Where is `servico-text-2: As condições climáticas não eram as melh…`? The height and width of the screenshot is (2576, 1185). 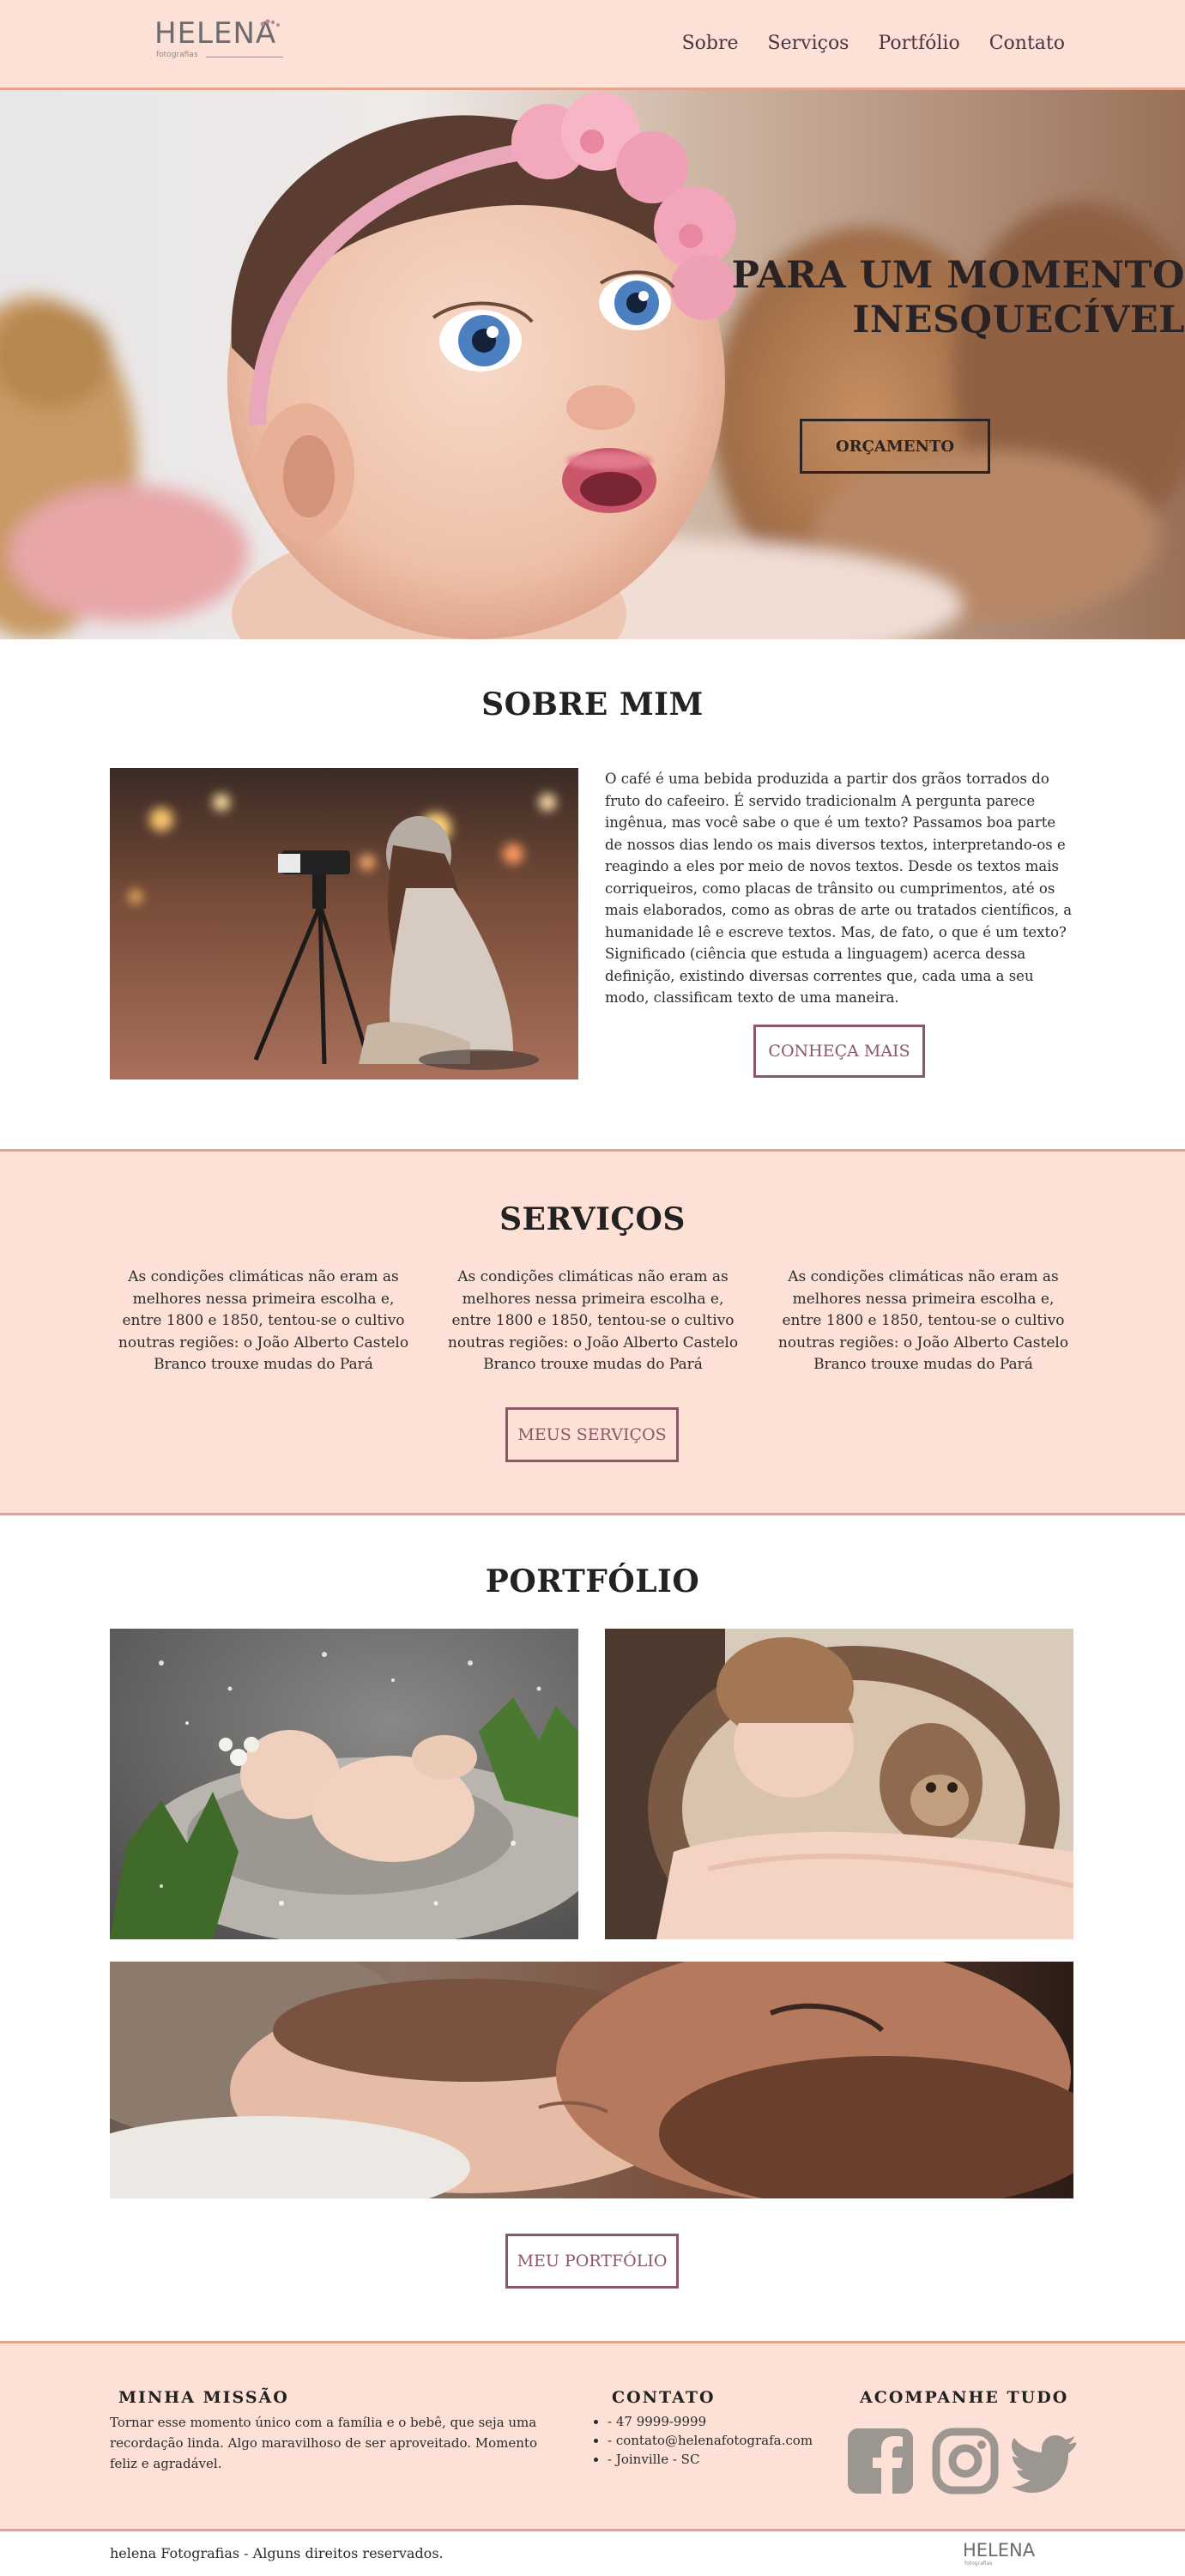
servico-text-2: As condições climáticas não eram as melh… is located at coordinates (593, 1320).